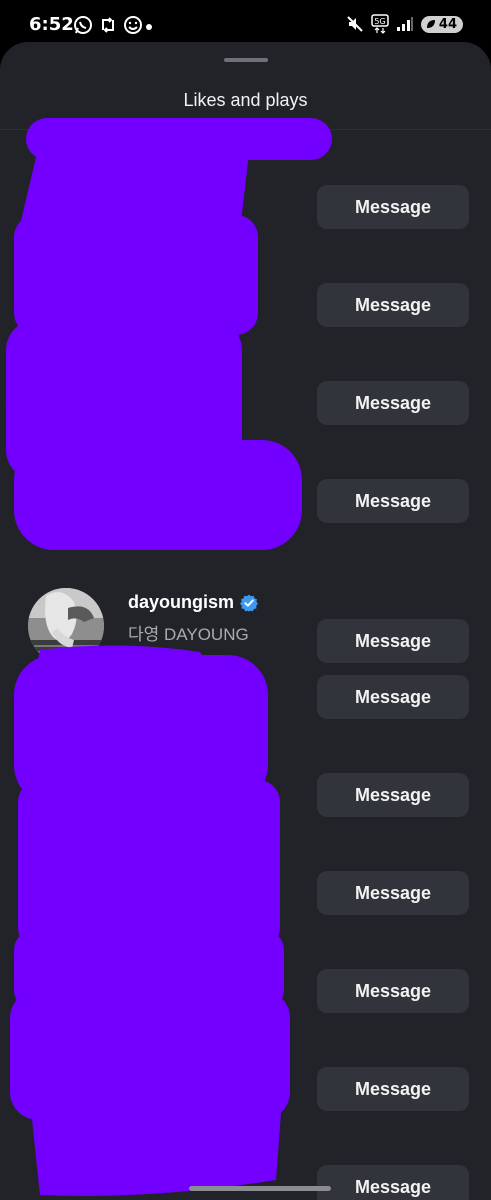  What do you see at coordinates (188, 634) in the screenshot?
I see `display-name: 다영 DAYOUNG` at bounding box center [188, 634].